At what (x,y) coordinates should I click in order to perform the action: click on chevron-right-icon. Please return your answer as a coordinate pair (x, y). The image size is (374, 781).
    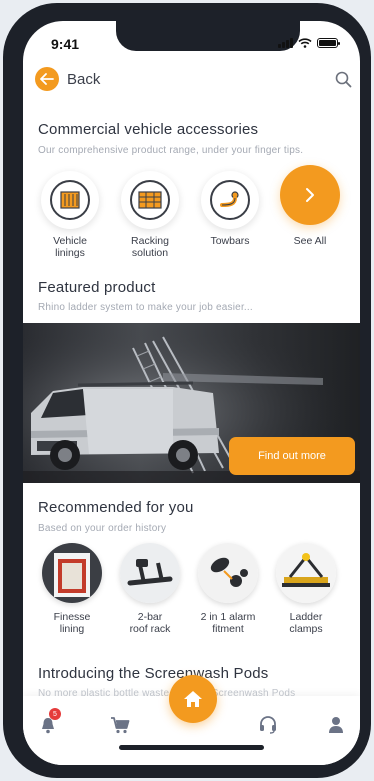
    Looking at the image, I should click on (310, 195).